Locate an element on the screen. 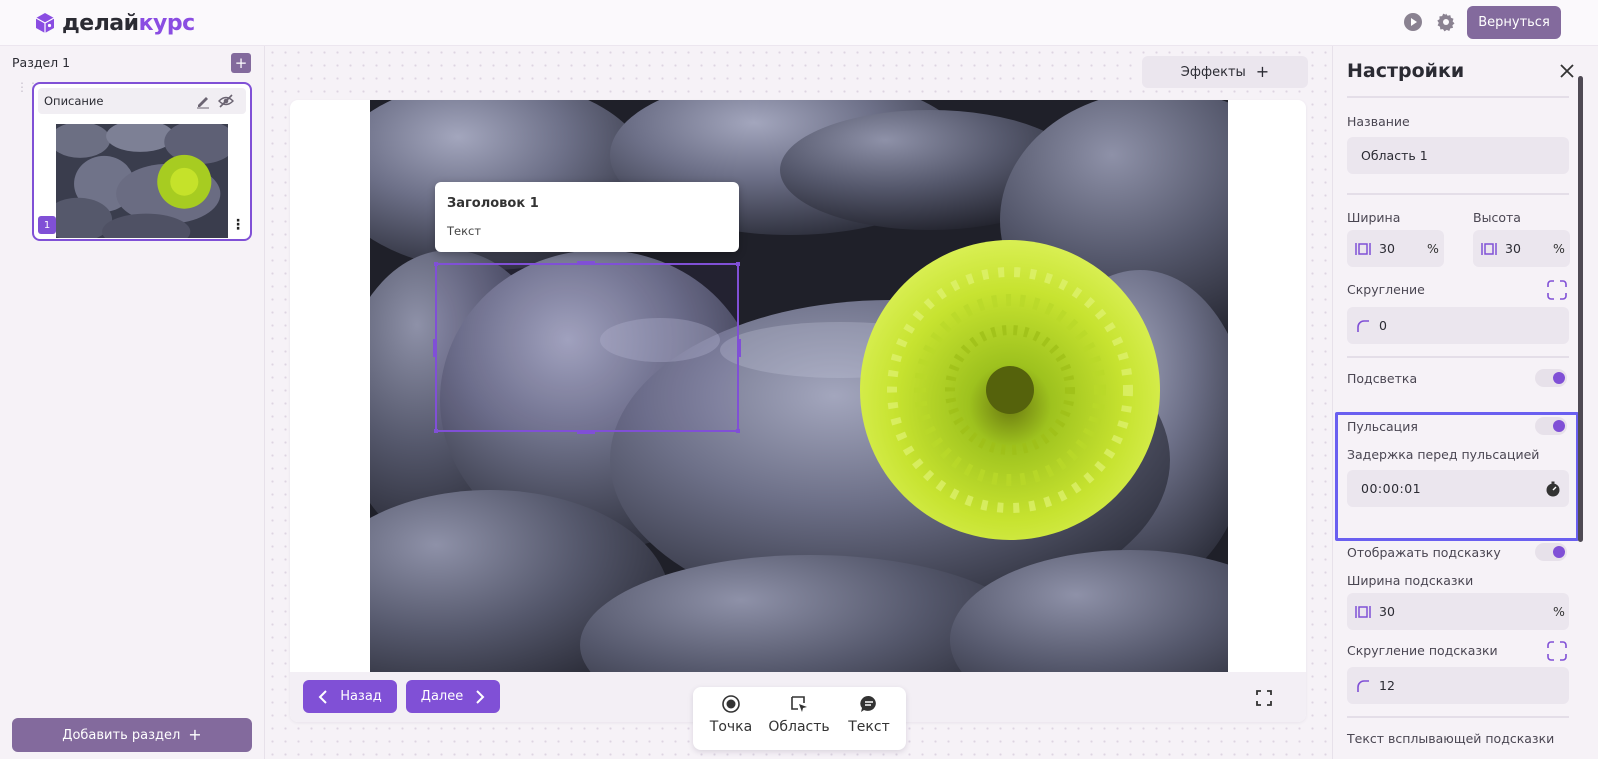  name-input: Область 1 is located at coordinates (1458, 155).